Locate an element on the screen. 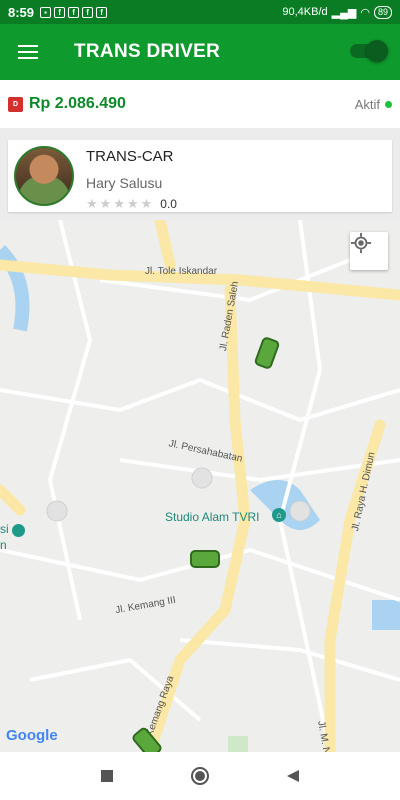 This screenshot has width=400, height=800. home-icon is located at coordinates (199, 776).